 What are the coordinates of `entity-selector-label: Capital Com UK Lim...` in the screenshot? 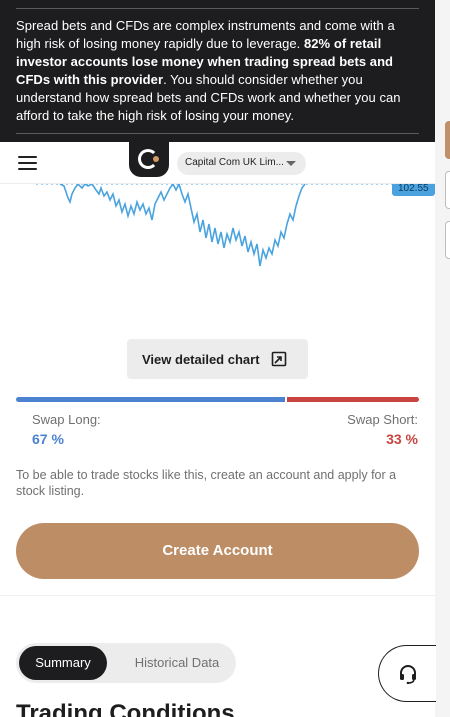 It's located at (234, 162).